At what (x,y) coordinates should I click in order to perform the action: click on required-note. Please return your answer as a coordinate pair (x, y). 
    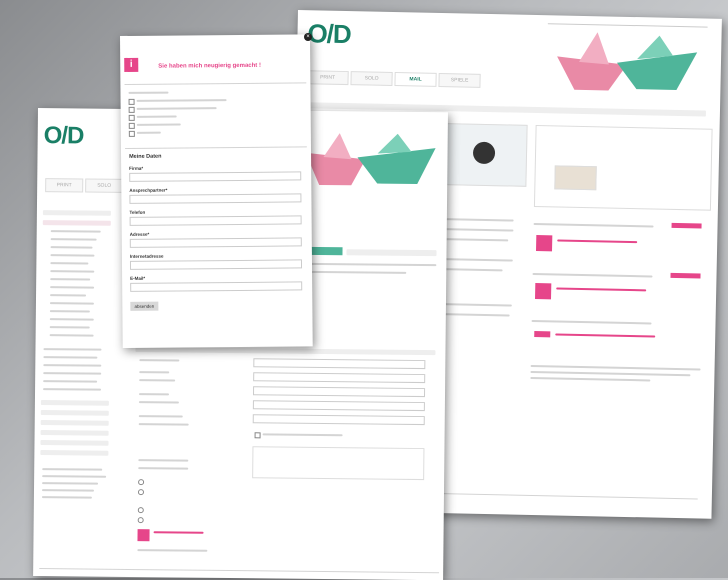
    Looking at the image, I should click on (172, 550).